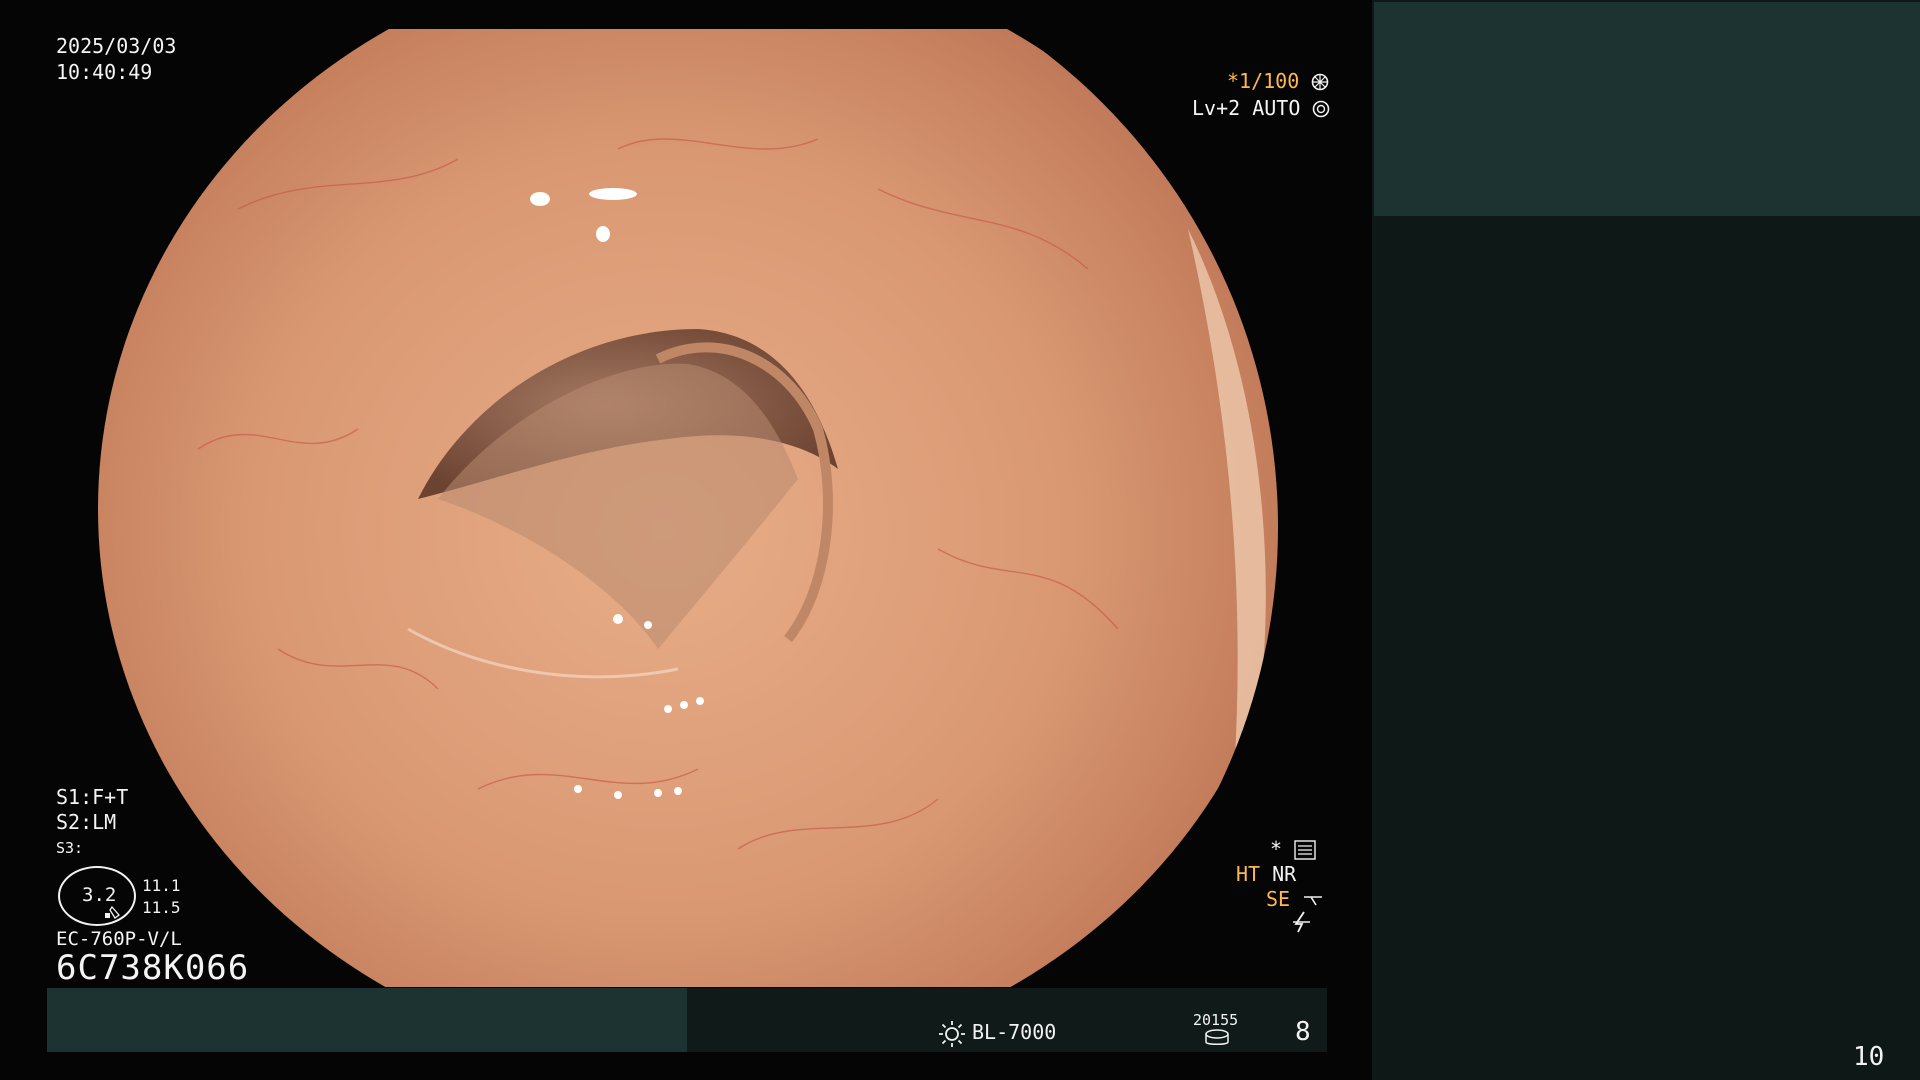 This screenshot has height=1080, width=1920. What do you see at coordinates (1869, 1057) in the screenshot?
I see `right-panel-number: 10` at bounding box center [1869, 1057].